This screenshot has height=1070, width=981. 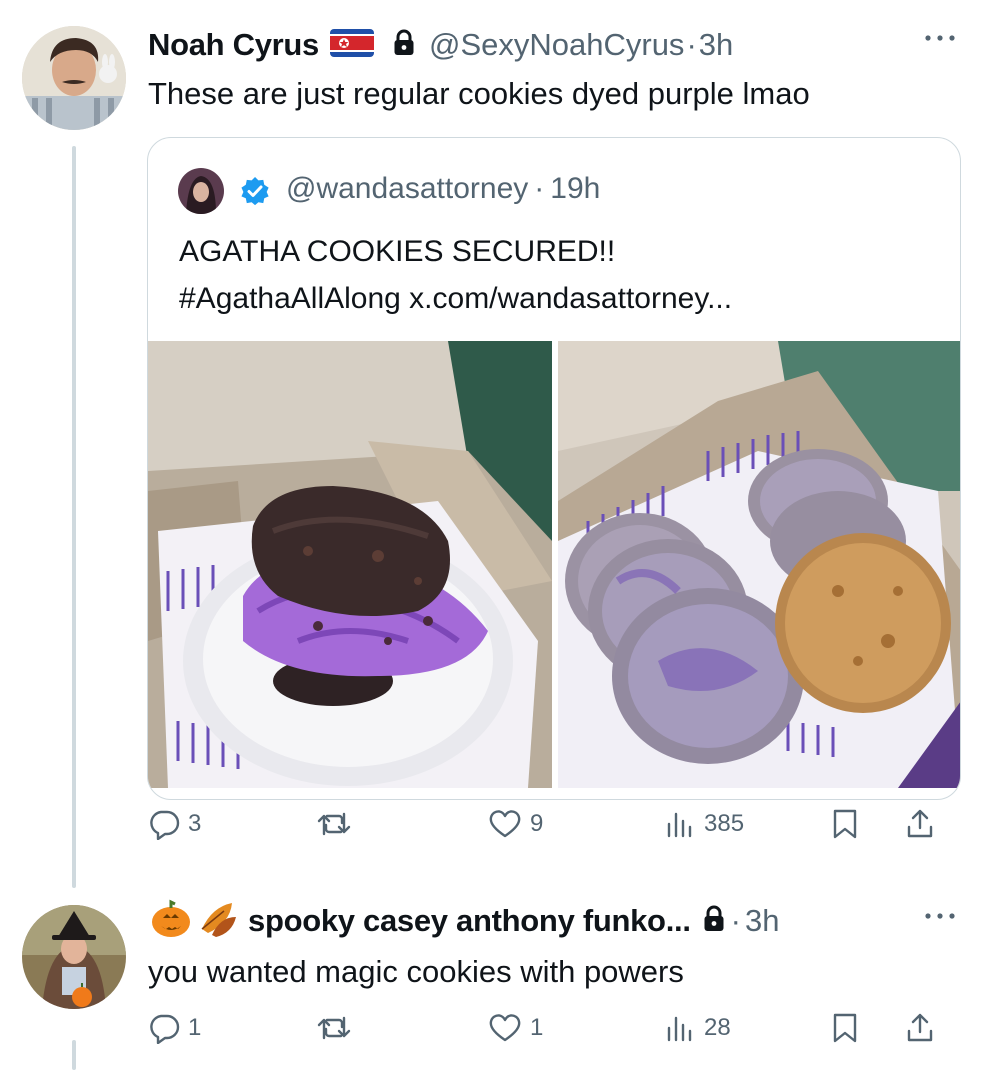 I want to click on reply-button: 3, so click(x=174, y=824).